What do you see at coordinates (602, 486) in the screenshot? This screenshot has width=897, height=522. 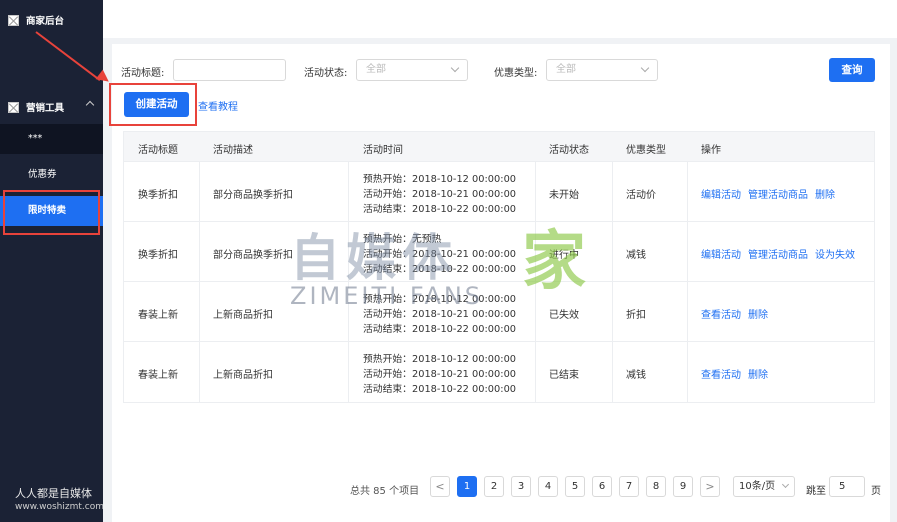 I see `page-button-6: 6` at bounding box center [602, 486].